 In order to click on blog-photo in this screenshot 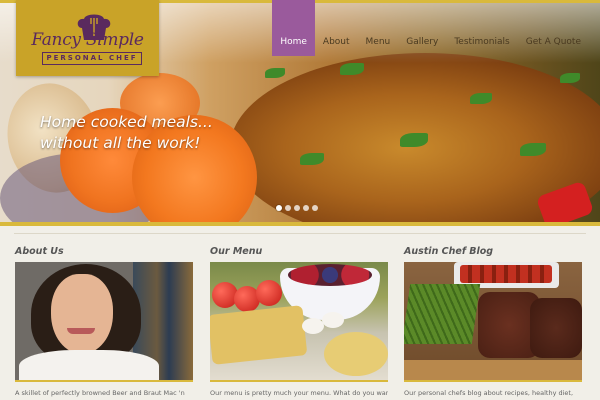, I will do `click(493, 321)`.